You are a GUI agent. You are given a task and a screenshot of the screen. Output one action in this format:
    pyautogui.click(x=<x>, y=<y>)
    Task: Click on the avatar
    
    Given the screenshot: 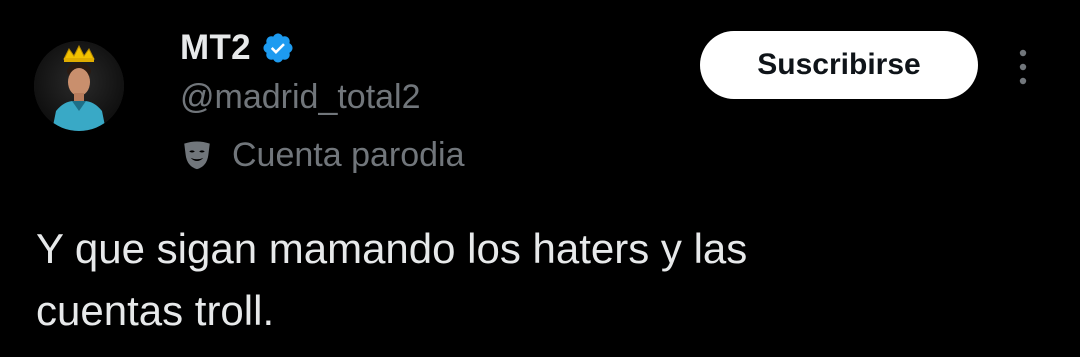 What is the action you would take?
    pyautogui.click(x=79, y=86)
    